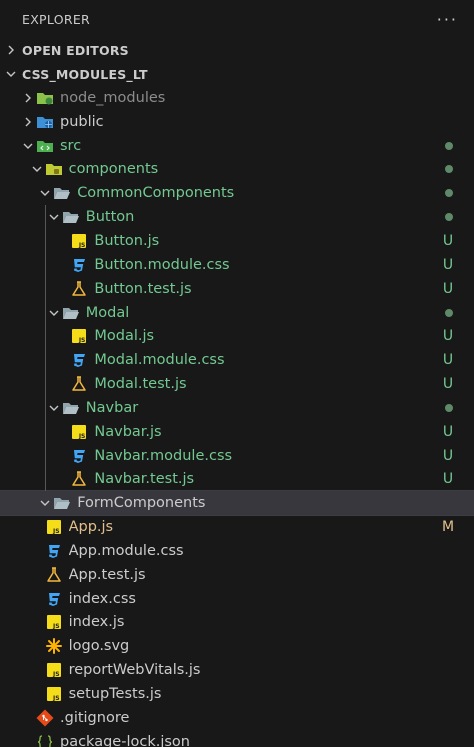 This screenshot has width=474, height=747. I want to click on file-row: App.js M, so click(237, 527).